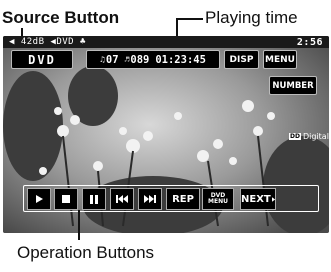  Describe the element at coordinates (251, 17) in the screenshot. I see `playing-time-callout: Playing time` at that location.